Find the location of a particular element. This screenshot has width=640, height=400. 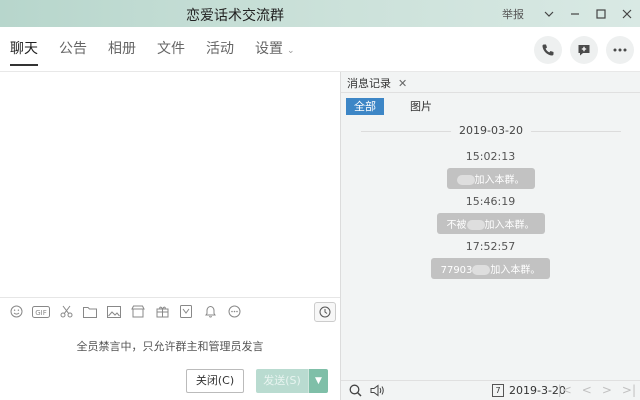

shop-icon is located at coordinates (138, 312).